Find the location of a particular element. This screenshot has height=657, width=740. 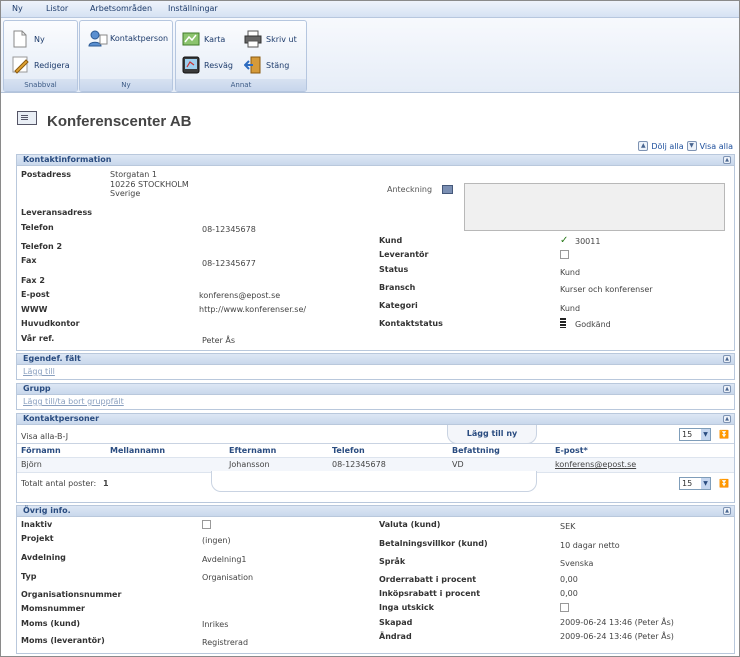

alphabet-filter: Visa alla-B-J is located at coordinates (44, 436).